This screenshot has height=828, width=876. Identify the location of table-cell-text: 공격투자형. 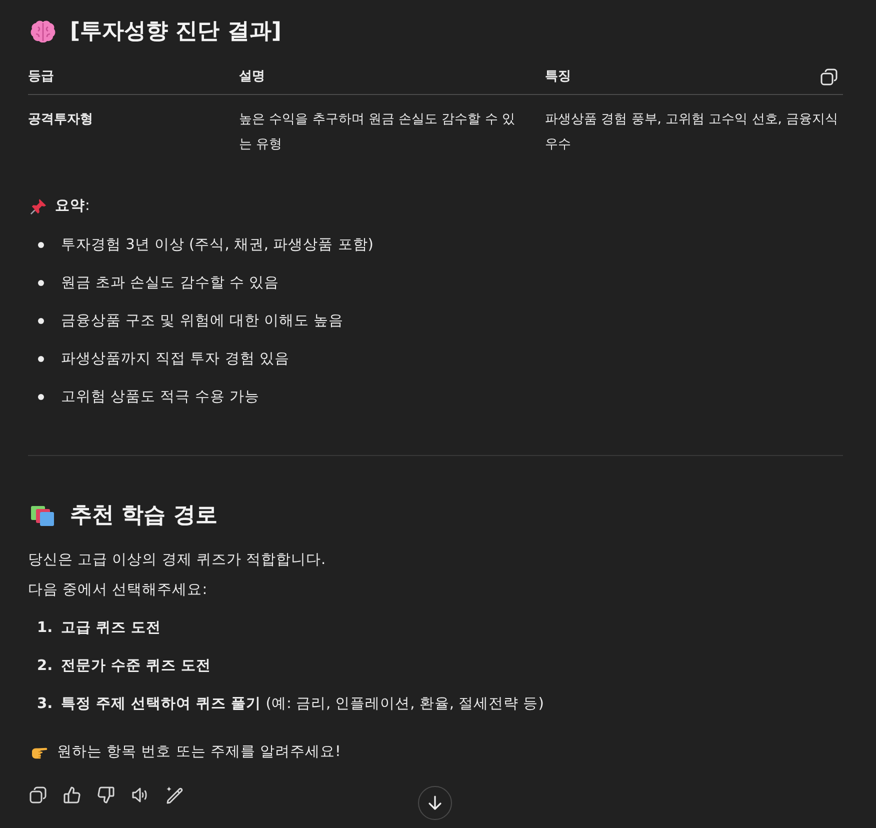
(61, 120).